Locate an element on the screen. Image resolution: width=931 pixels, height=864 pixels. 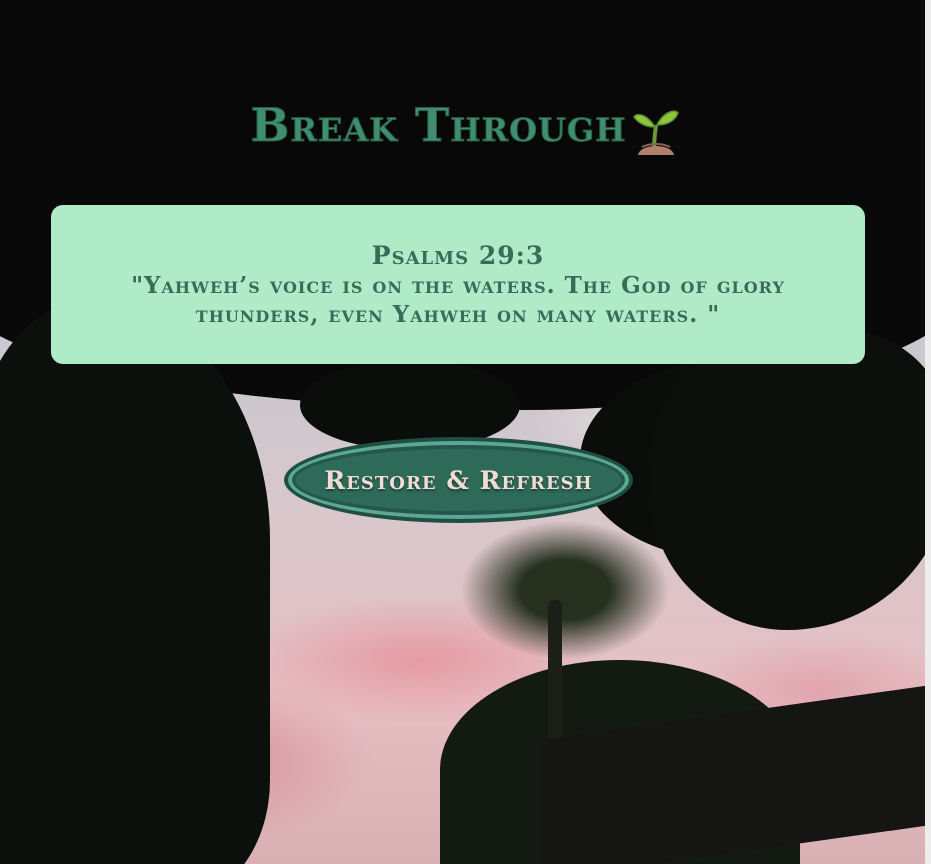
seedling-icon is located at coordinates (656, 129).